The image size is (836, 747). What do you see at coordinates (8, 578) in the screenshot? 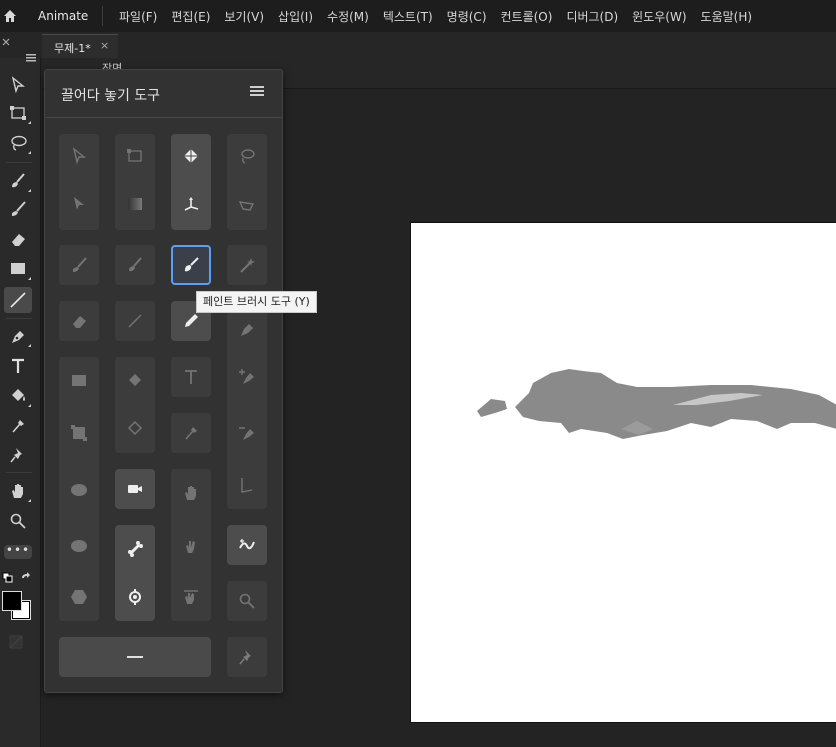
I see `swap-colors-icon` at bounding box center [8, 578].